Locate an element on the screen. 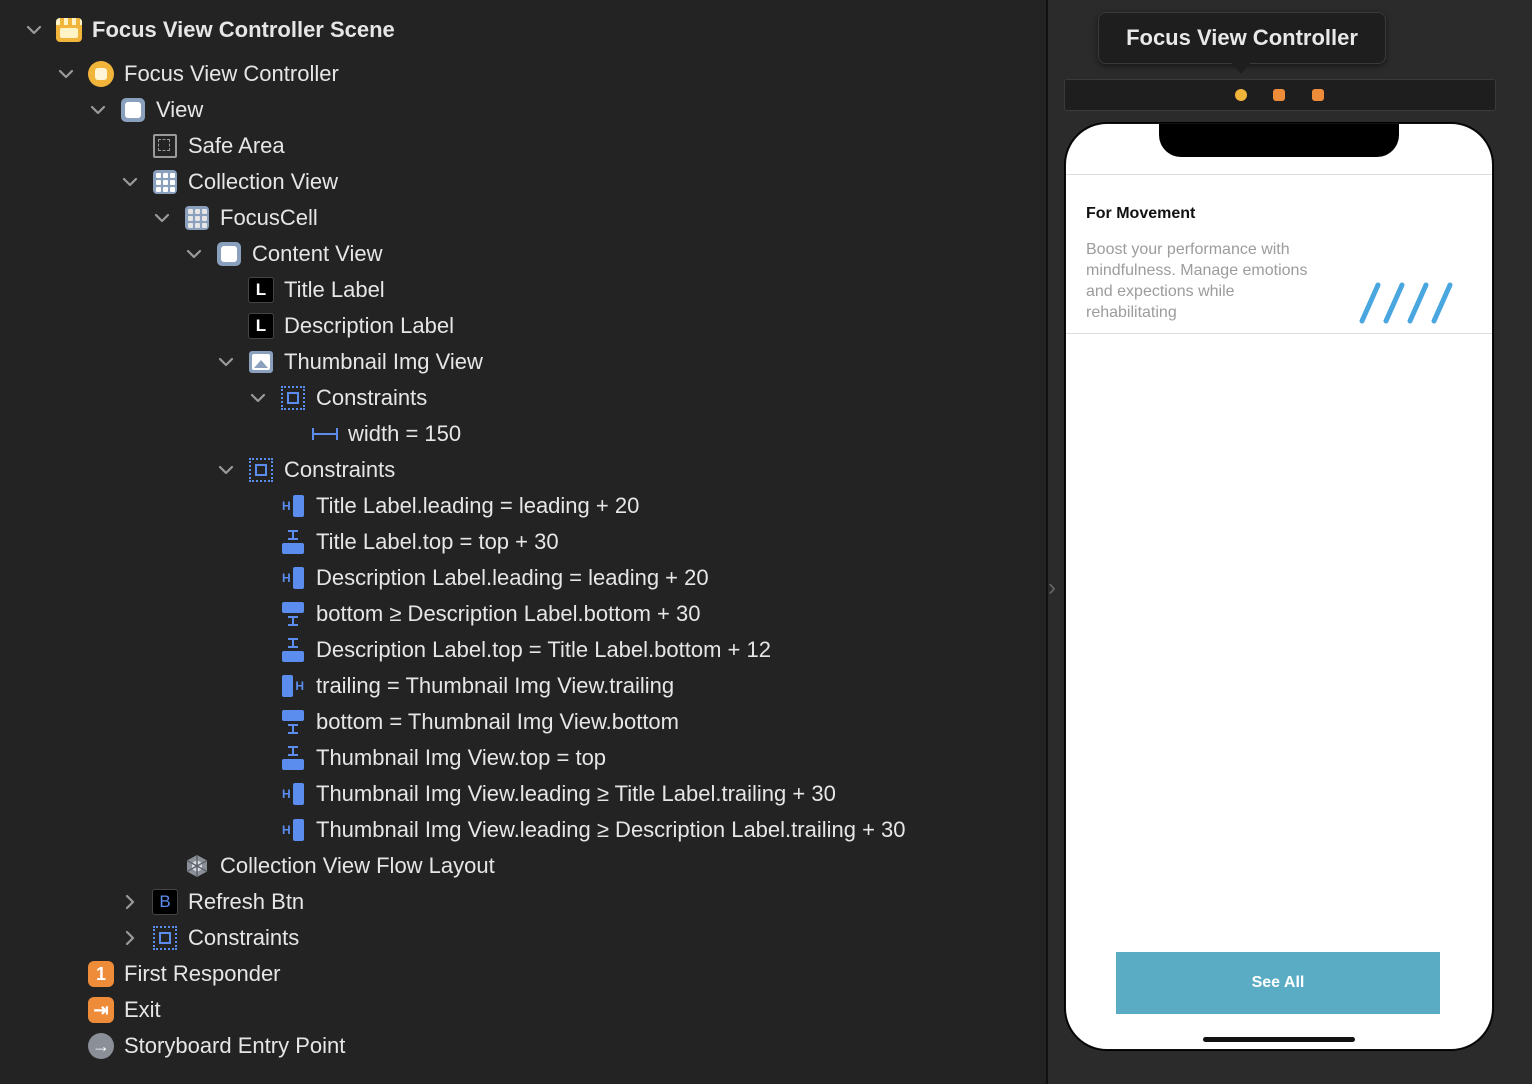  outline-row: Htrailing = Thumbnail Img View.trailing is located at coordinates (477, 686).